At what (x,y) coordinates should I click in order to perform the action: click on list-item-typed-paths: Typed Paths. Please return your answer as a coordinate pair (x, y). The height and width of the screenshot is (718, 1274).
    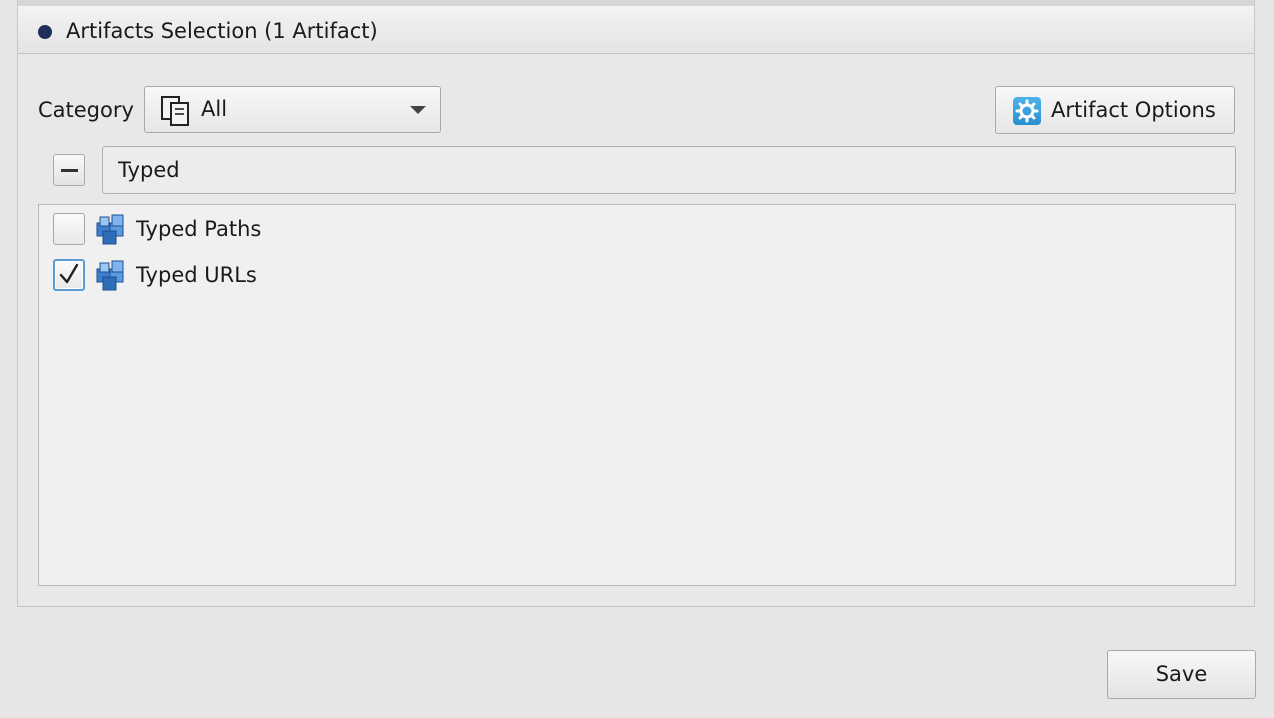
    Looking at the image, I should click on (303, 229).